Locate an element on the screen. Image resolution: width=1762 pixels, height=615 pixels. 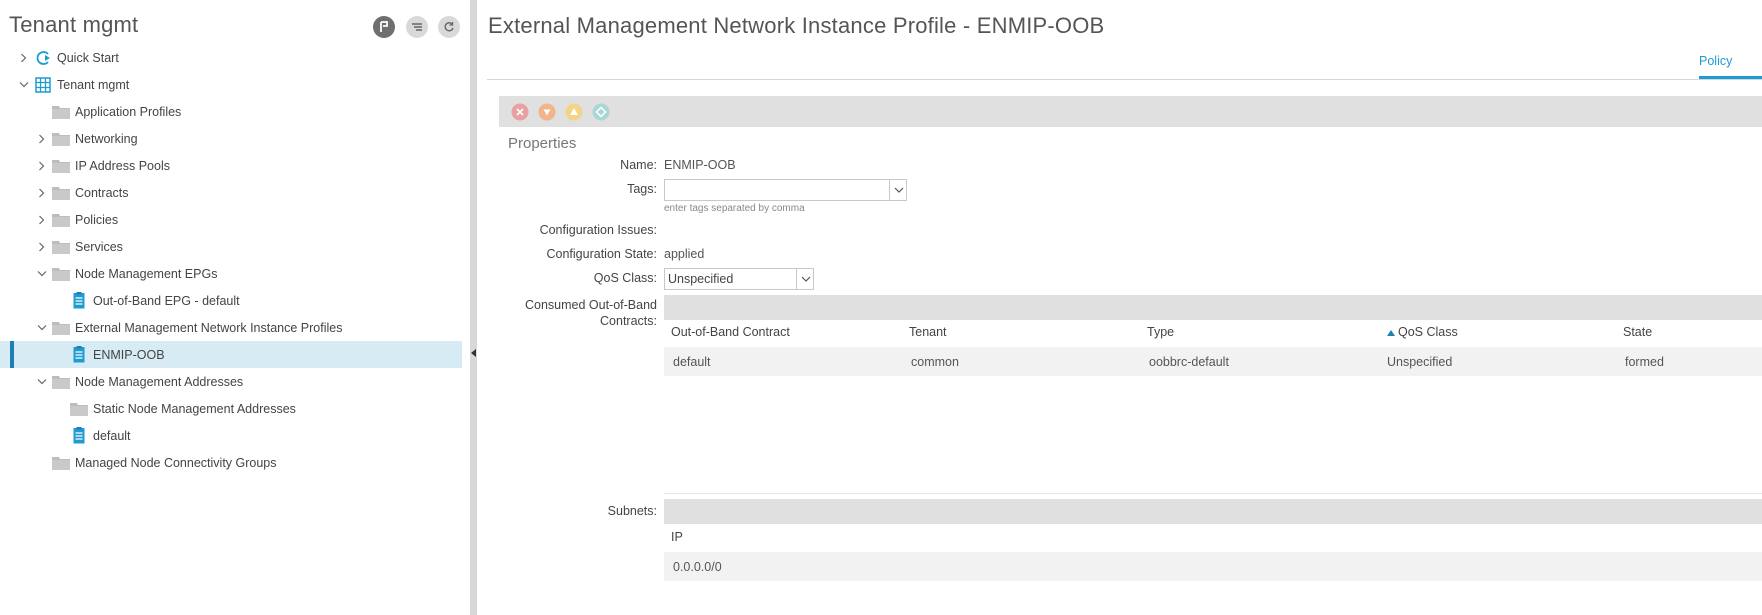
tree-item: Services is located at coordinates (231, 246).